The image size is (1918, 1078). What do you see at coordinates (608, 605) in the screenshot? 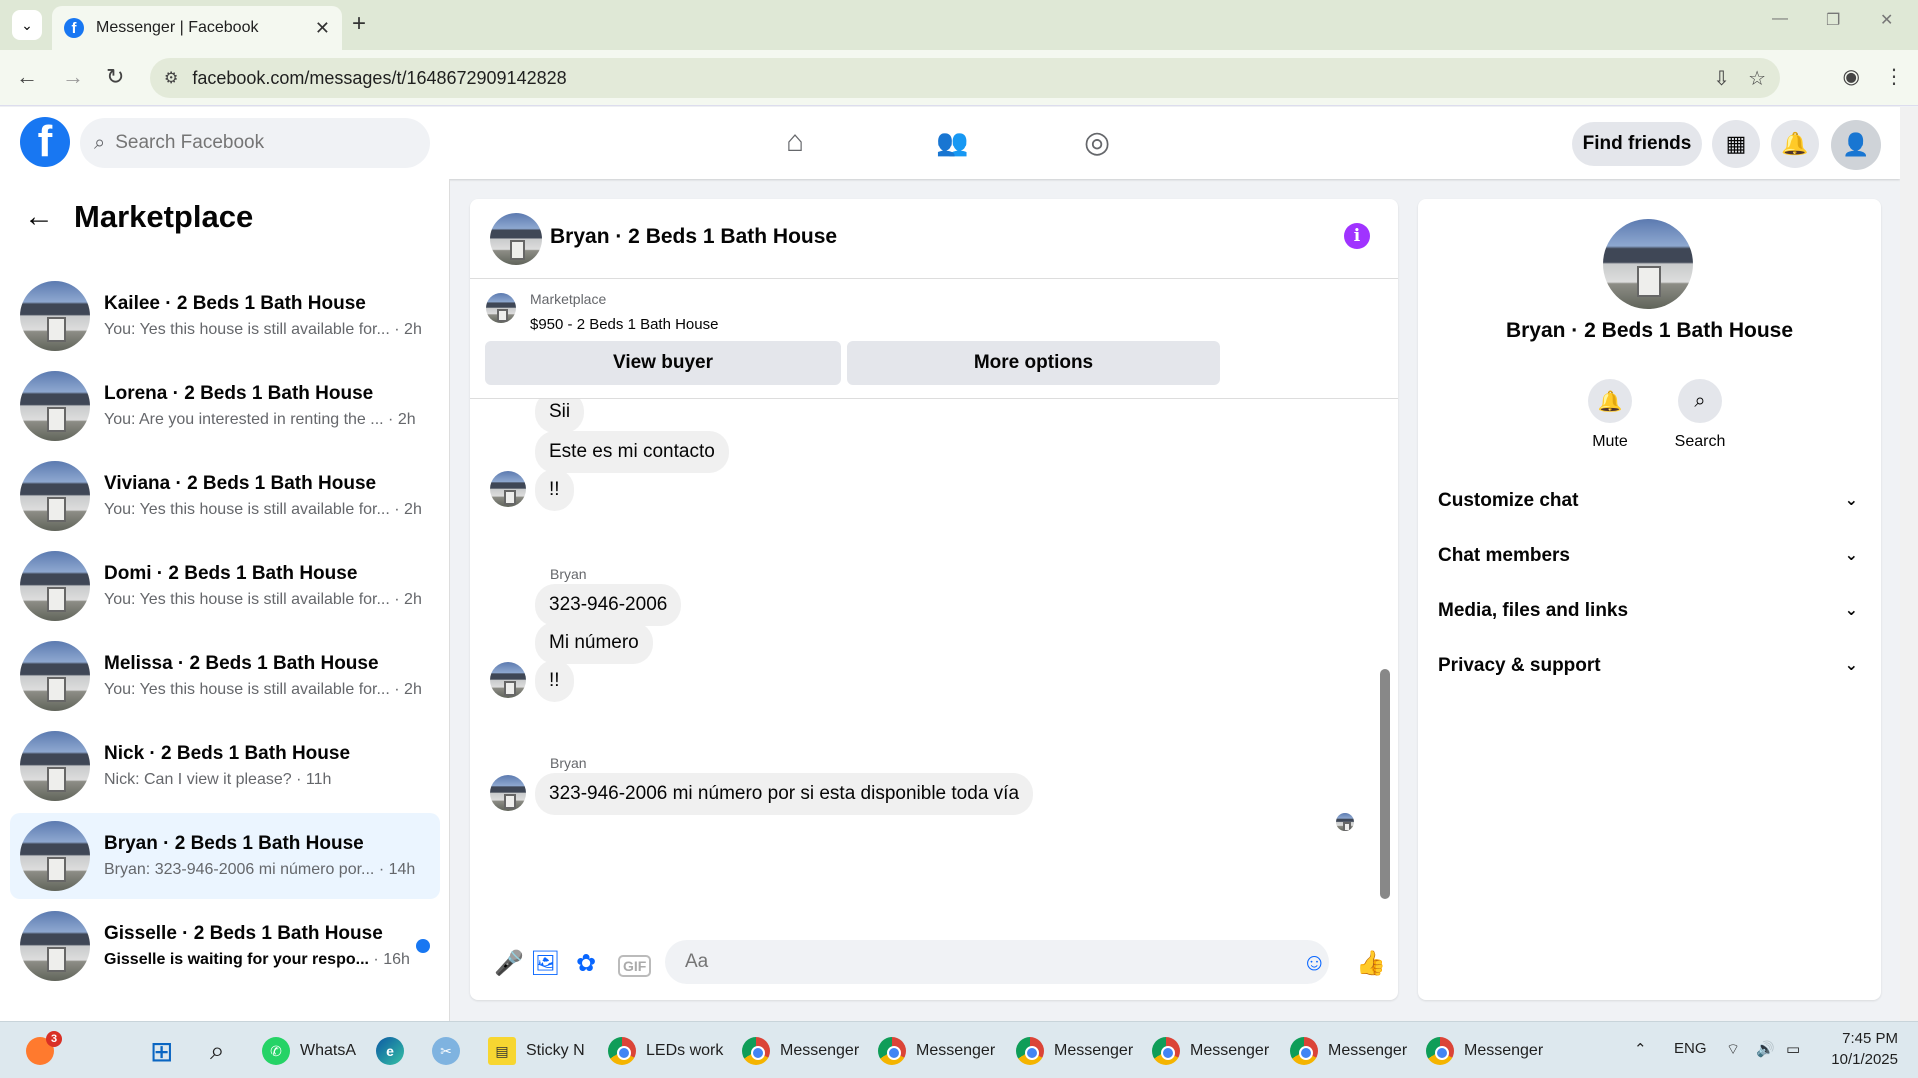
I see `message-bubble: 323-946-2006` at bounding box center [608, 605].